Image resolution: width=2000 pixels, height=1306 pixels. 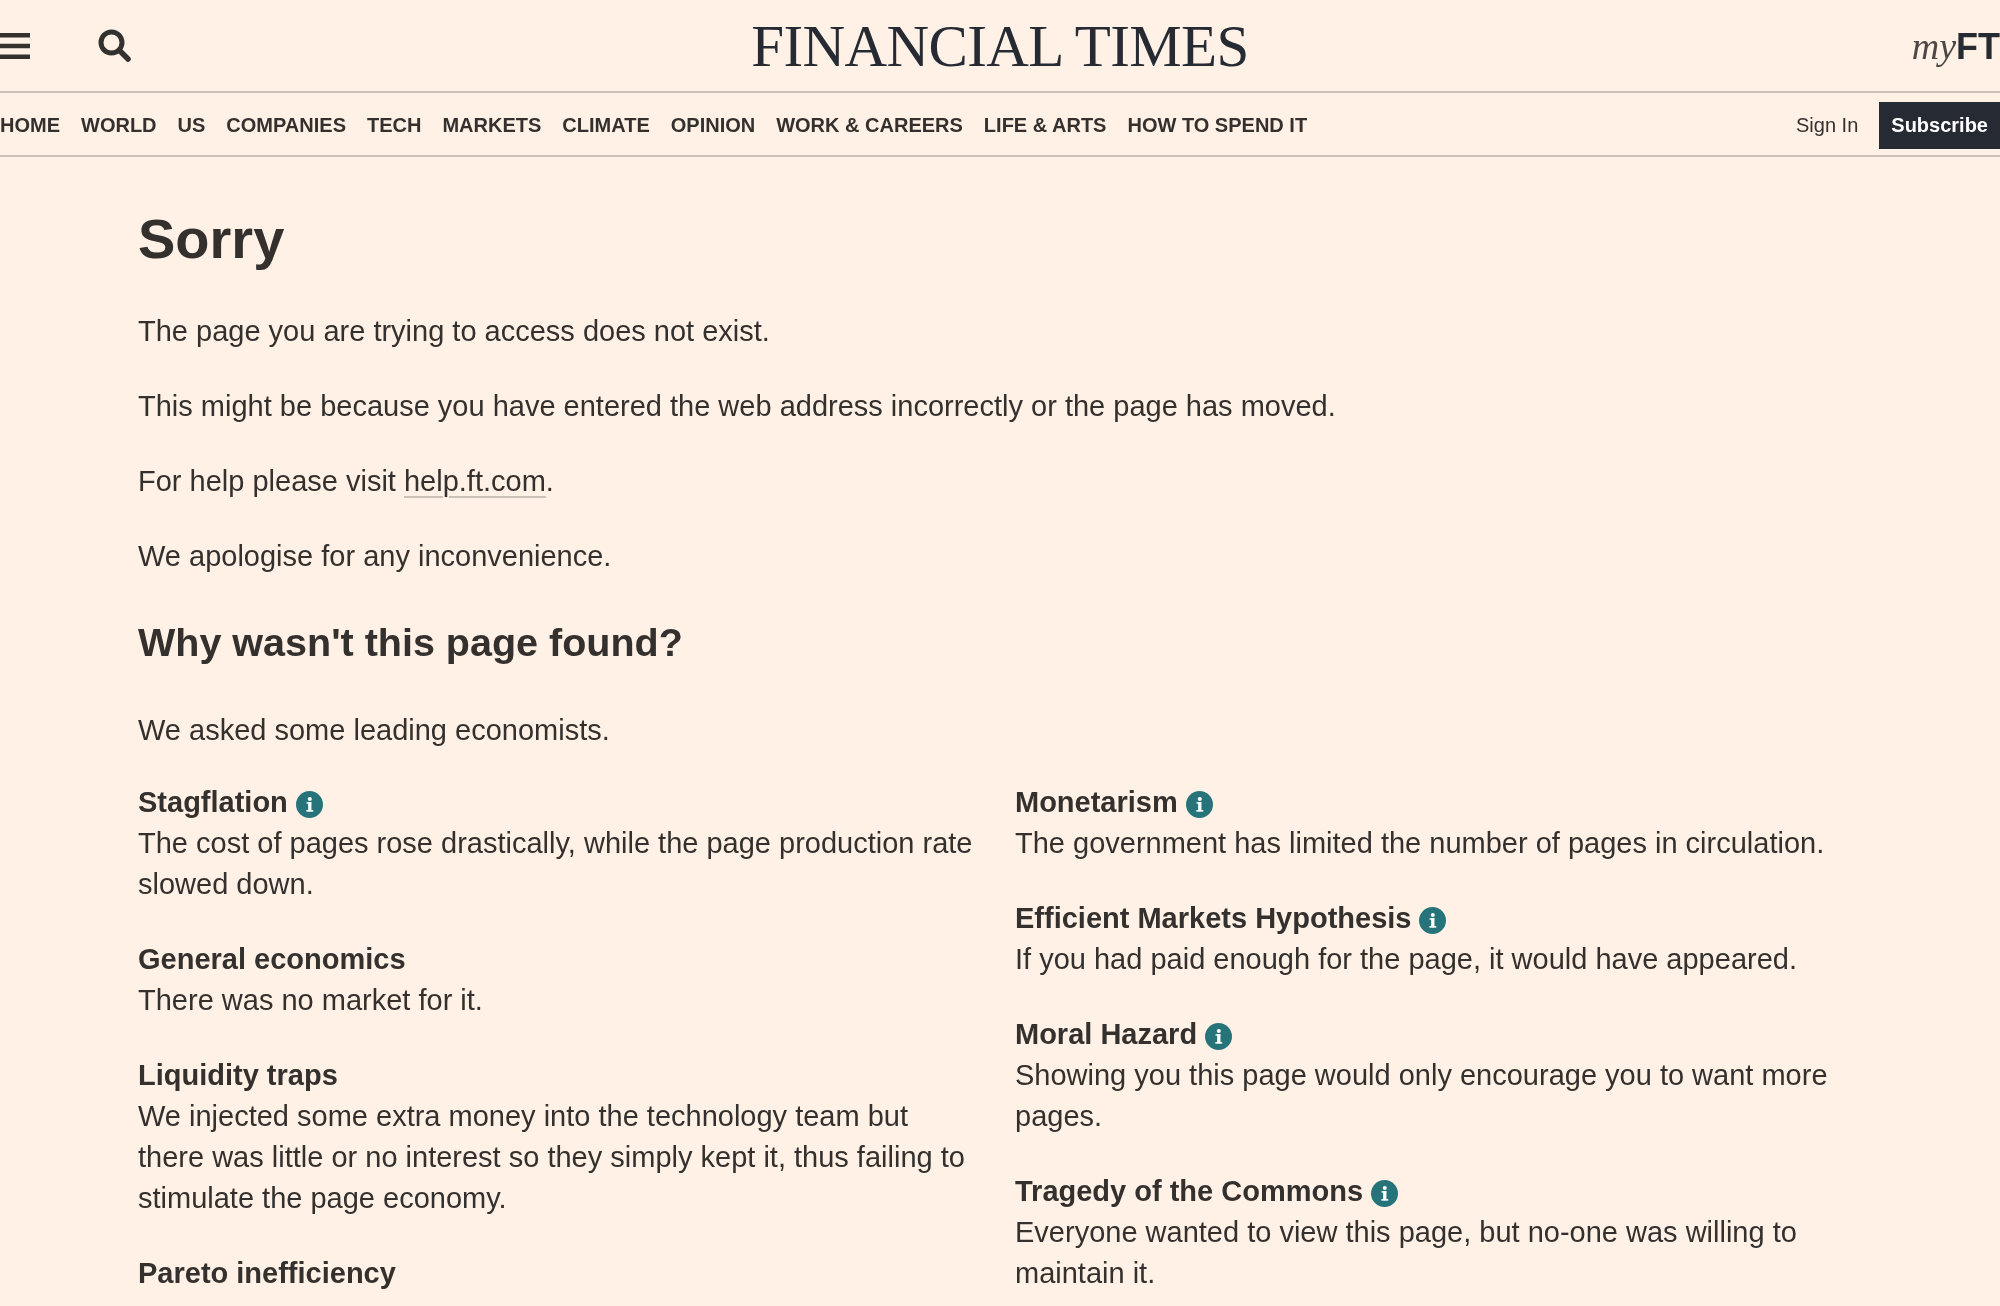 What do you see at coordinates (1045, 125) in the screenshot?
I see `nav-link: LIFE & ARTS` at bounding box center [1045, 125].